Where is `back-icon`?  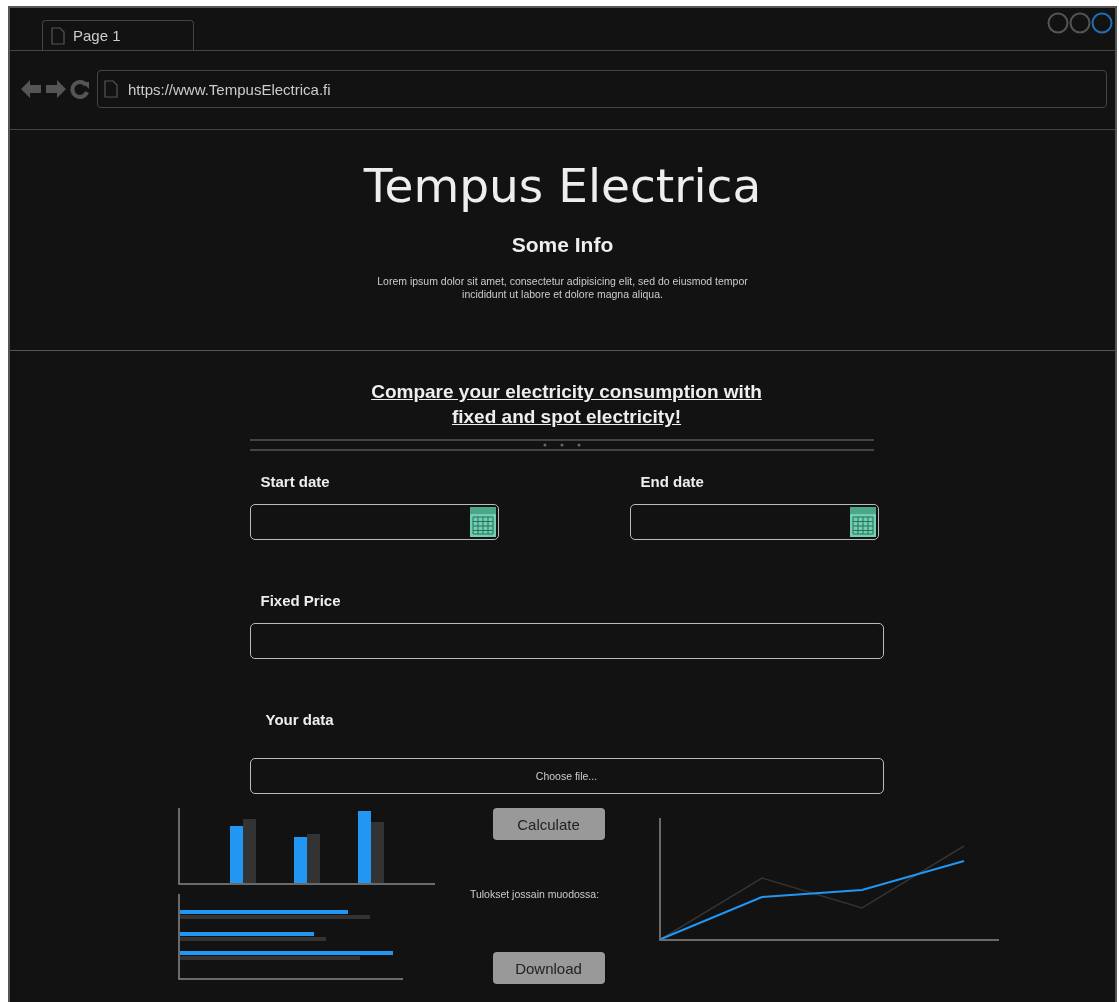
back-icon is located at coordinates (31, 89).